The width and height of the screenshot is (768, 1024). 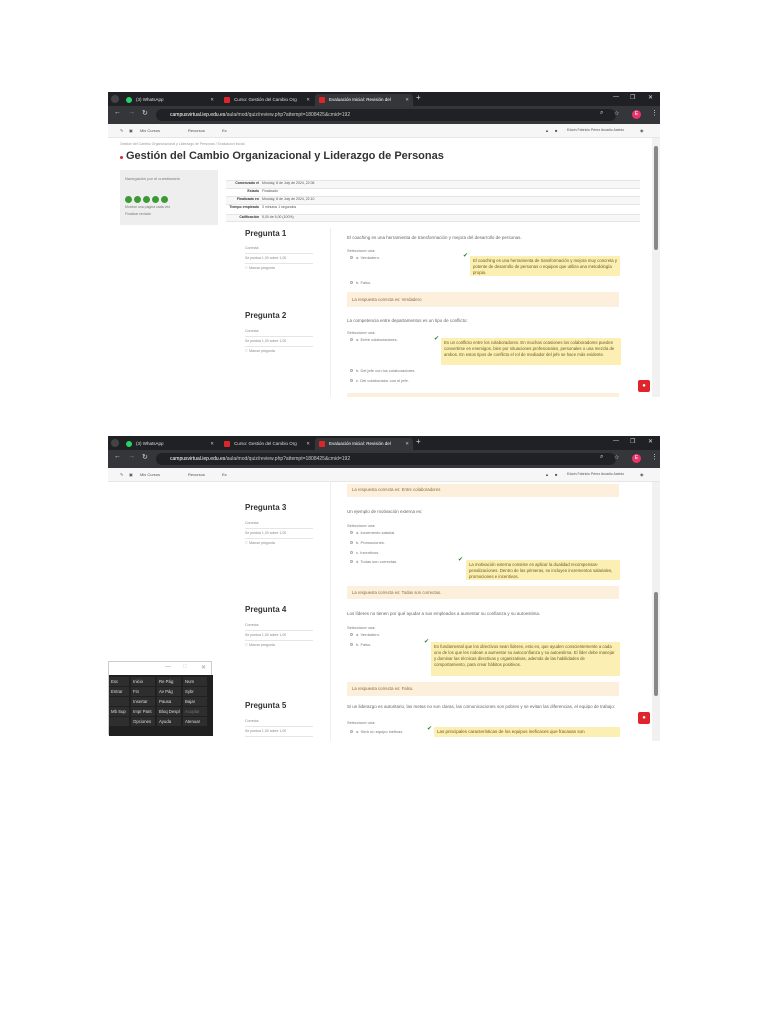 What do you see at coordinates (137, 199) in the screenshot?
I see `question-2-button` at bounding box center [137, 199].